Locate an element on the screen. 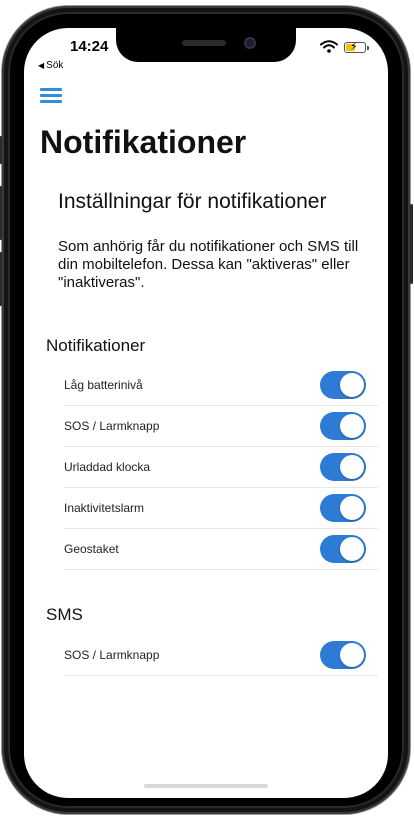 Image resolution: width=414 pixels, height=820 pixels. toggle-geofence is located at coordinates (343, 549).